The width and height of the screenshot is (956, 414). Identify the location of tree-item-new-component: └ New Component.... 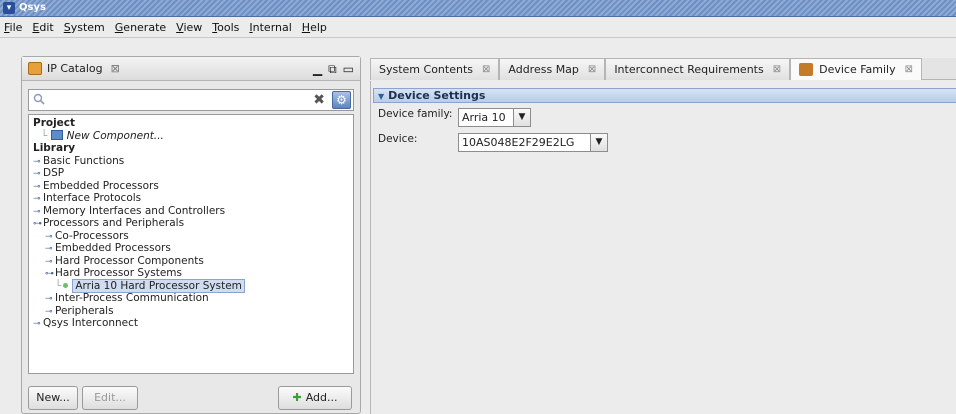
(191, 136).